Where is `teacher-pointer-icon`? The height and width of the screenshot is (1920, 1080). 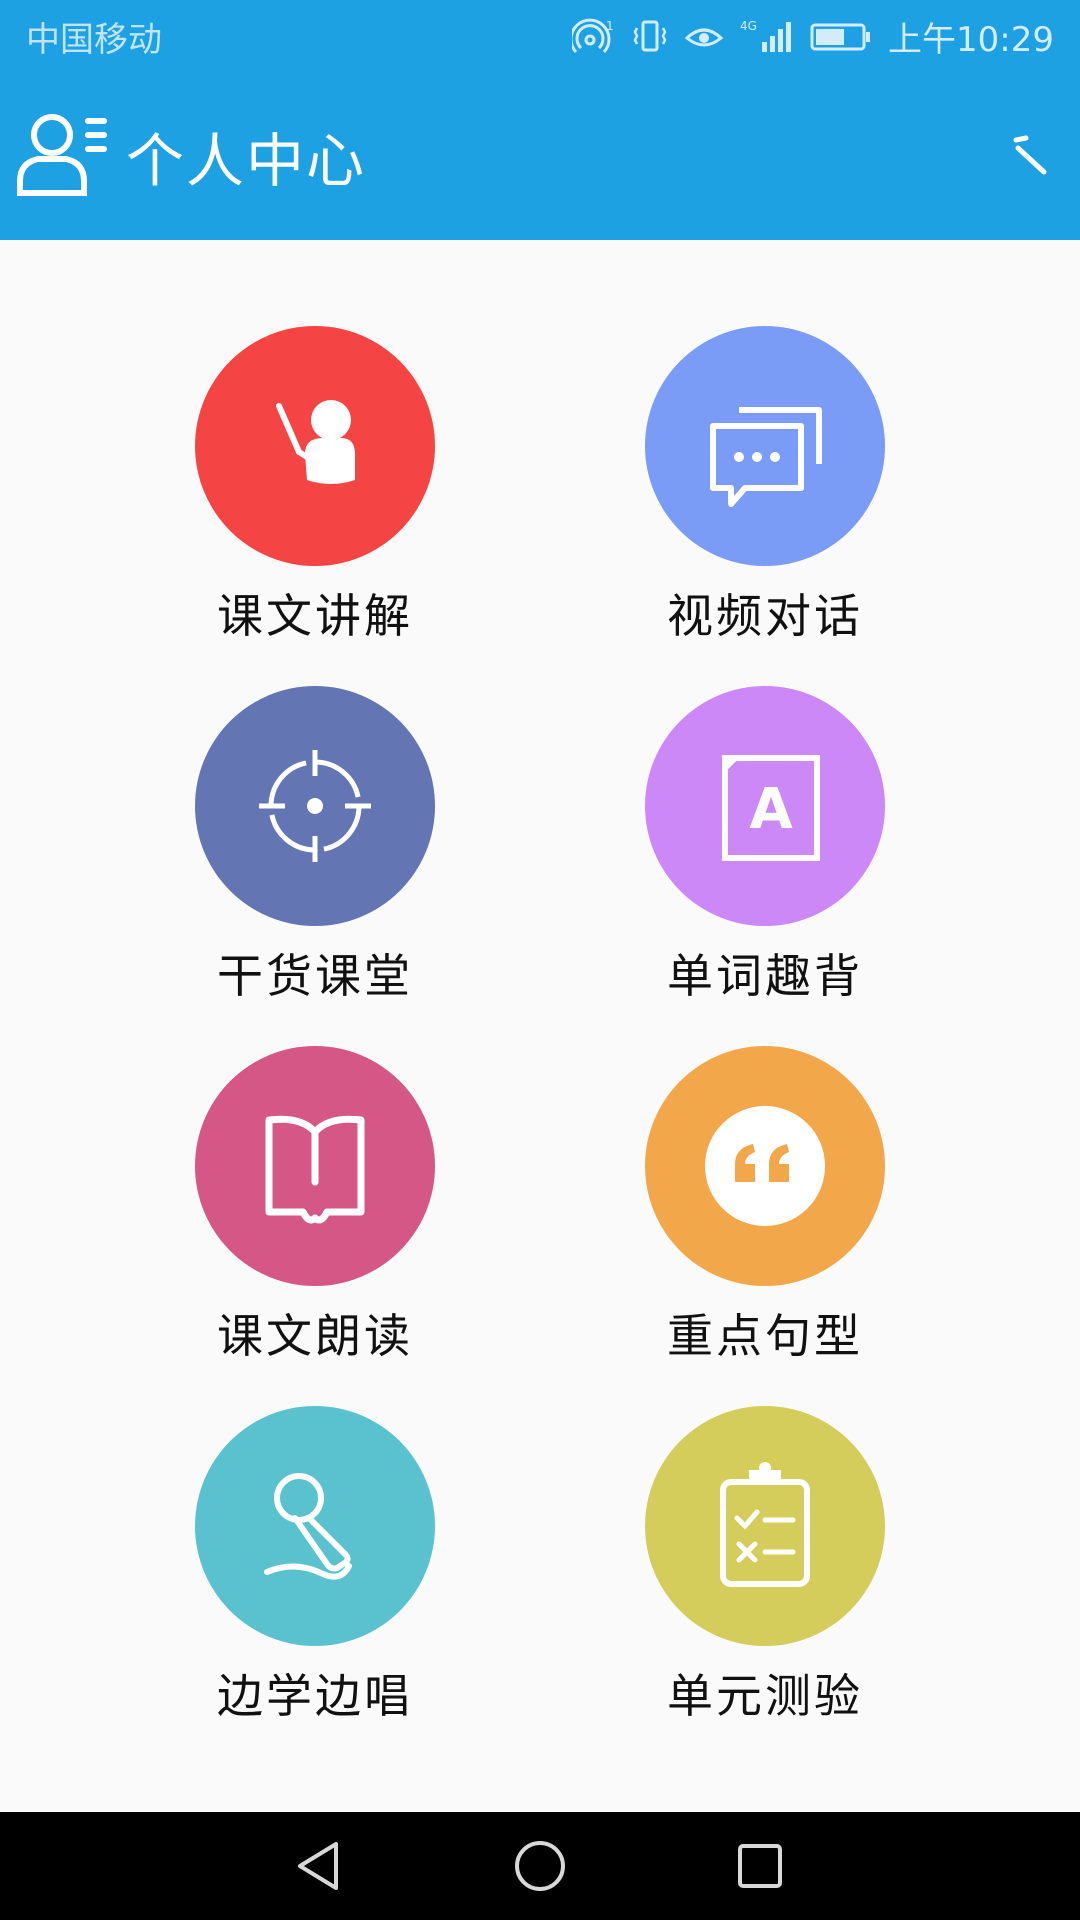 teacher-pointer-icon is located at coordinates (315, 446).